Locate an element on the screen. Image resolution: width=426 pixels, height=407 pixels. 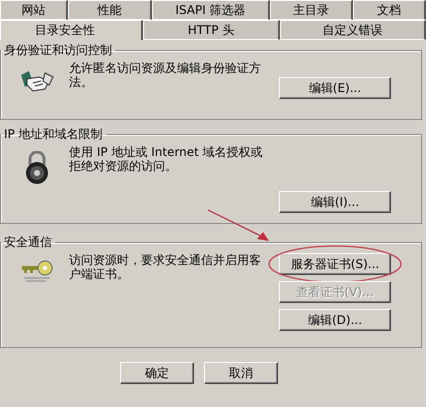
description: 使用 IP 地址或 Internet 域名授权或拒绝对资源的访问。 is located at coordinates (166, 159).